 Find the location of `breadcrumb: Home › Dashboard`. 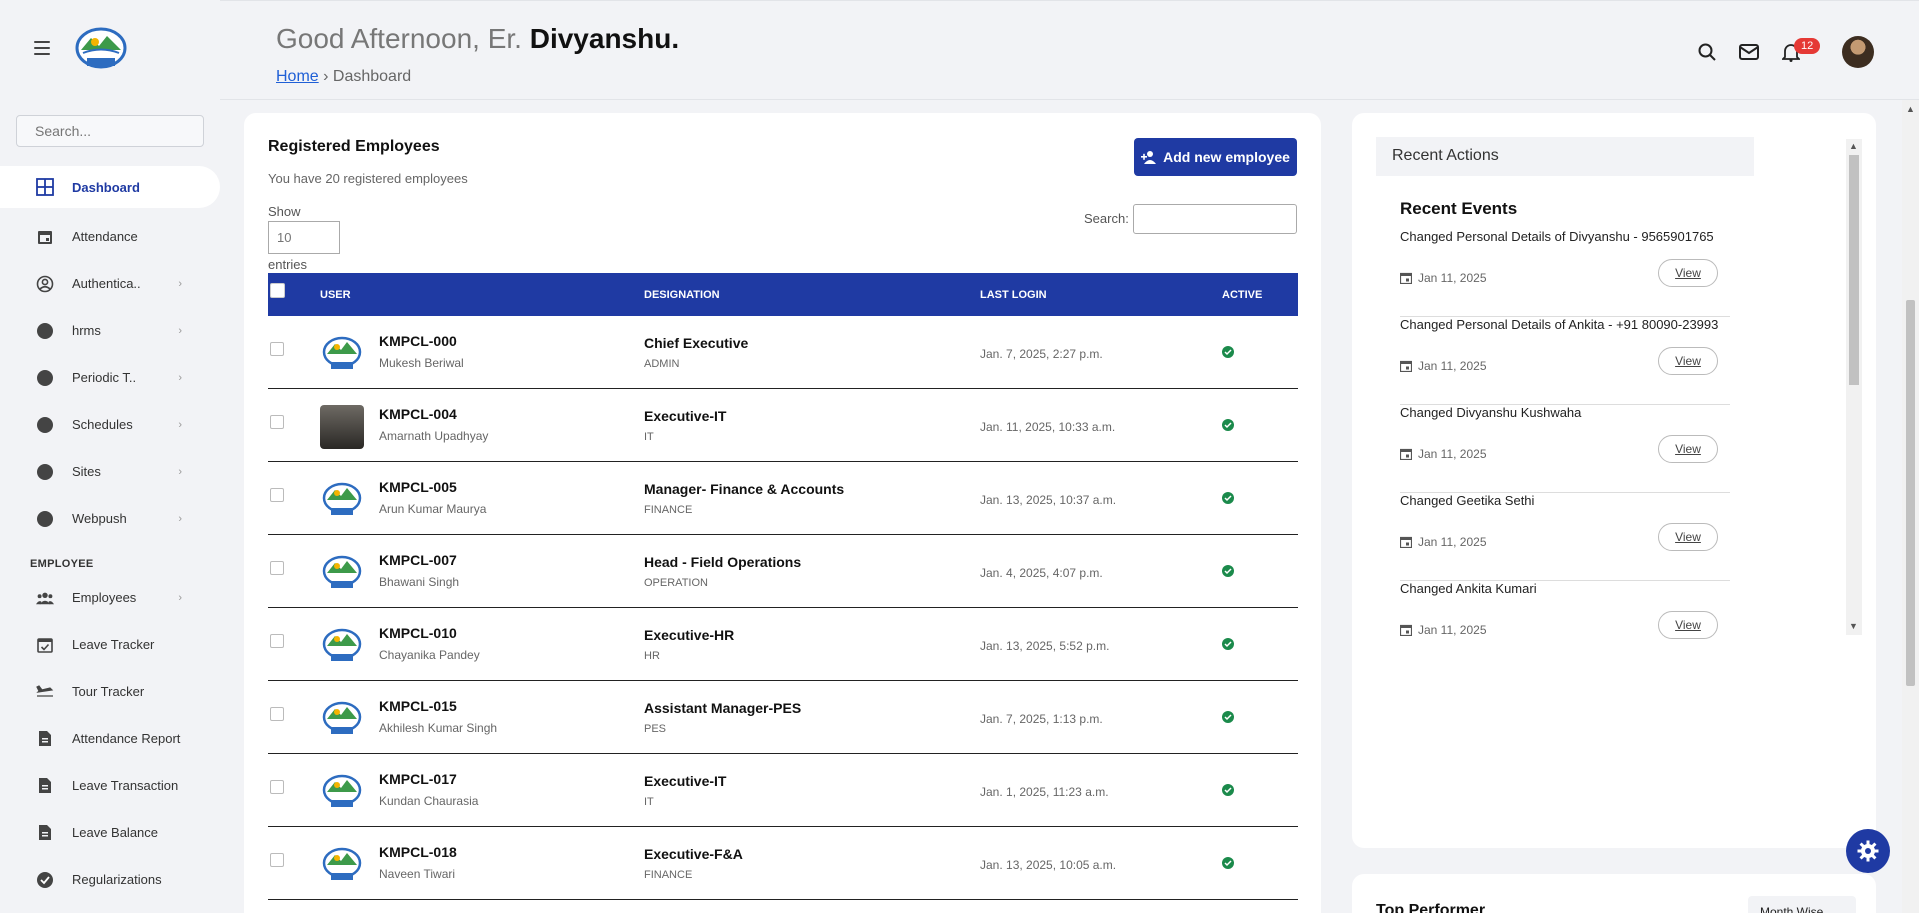

breadcrumb: Home › Dashboard is located at coordinates (343, 77).